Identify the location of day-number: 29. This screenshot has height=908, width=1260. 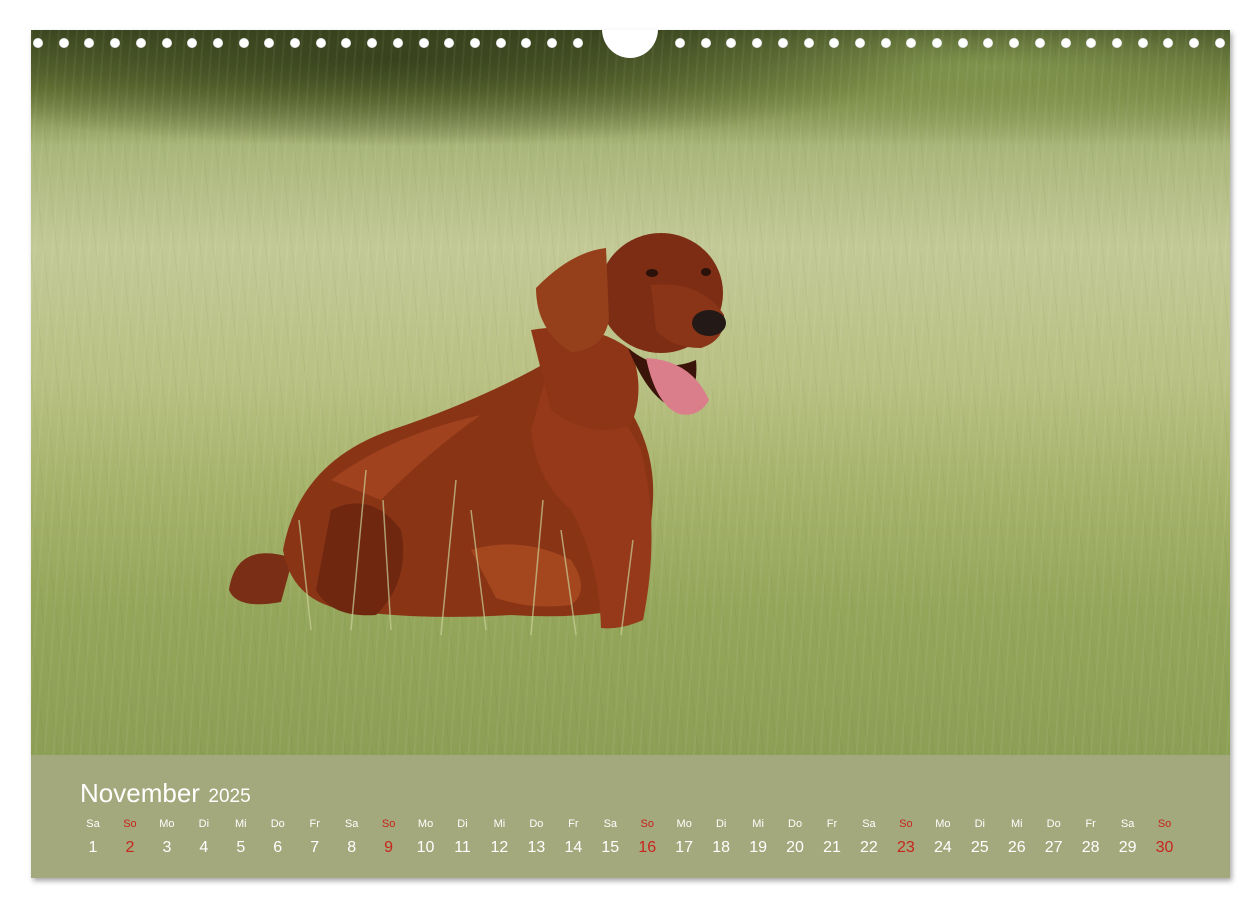
(1127, 847).